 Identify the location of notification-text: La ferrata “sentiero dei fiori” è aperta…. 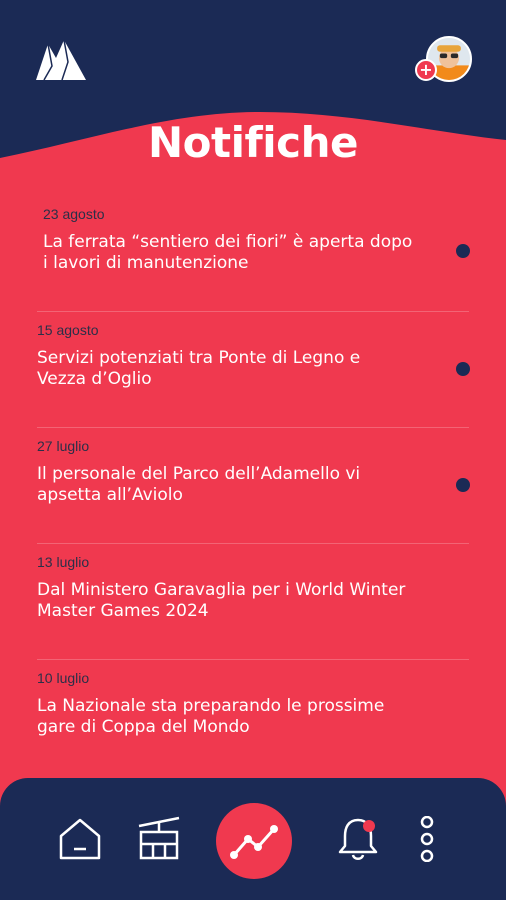
(228, 252).